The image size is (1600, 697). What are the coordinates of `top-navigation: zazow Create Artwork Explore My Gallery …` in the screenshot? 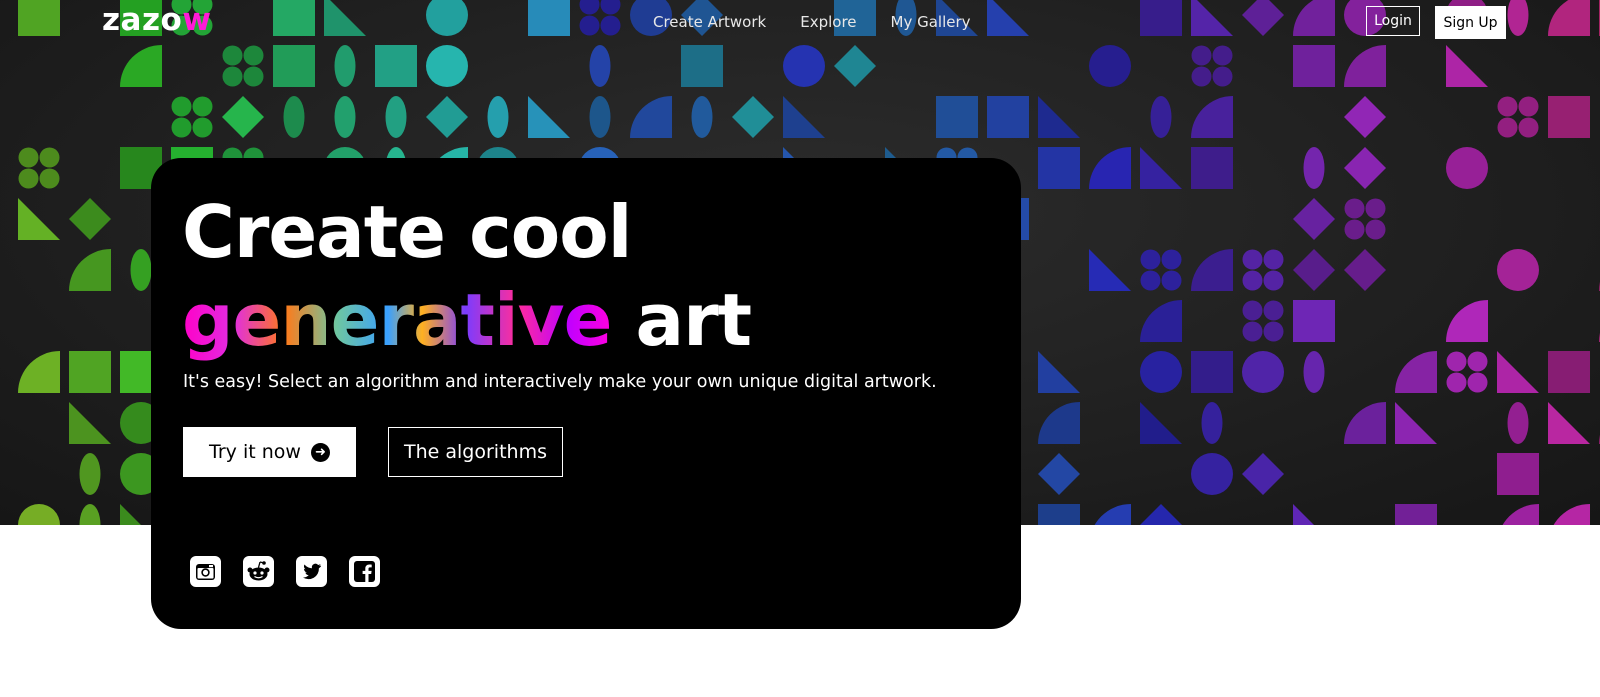 It's located at (800, 22).